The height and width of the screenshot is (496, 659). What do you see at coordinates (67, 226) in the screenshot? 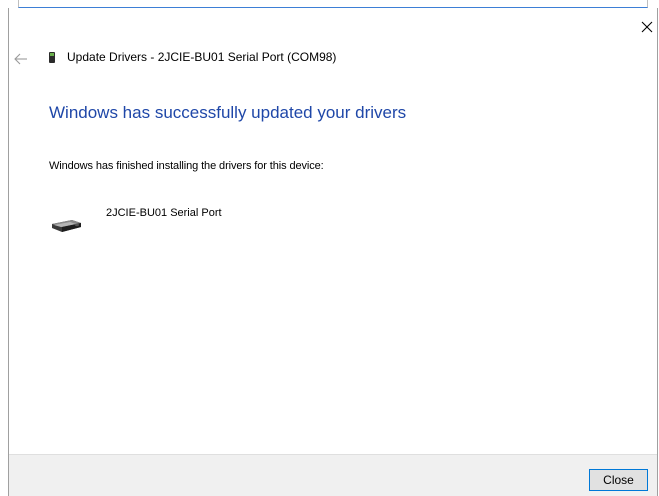
I see `serial-port-device-icon` at bounding box center [67, 226].